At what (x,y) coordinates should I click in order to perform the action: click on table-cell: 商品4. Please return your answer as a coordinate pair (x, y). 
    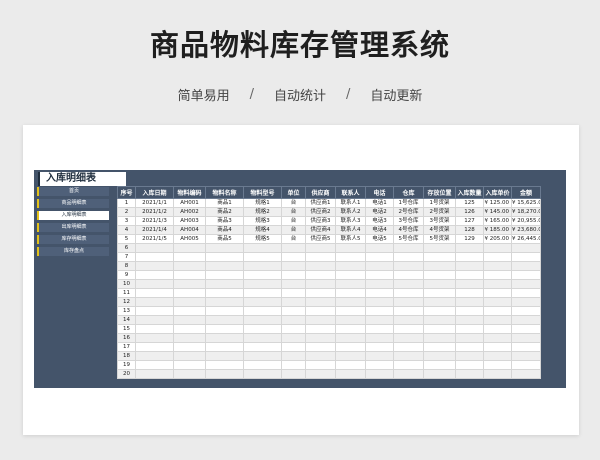
    Looking at the image, I should click on (224, 230).